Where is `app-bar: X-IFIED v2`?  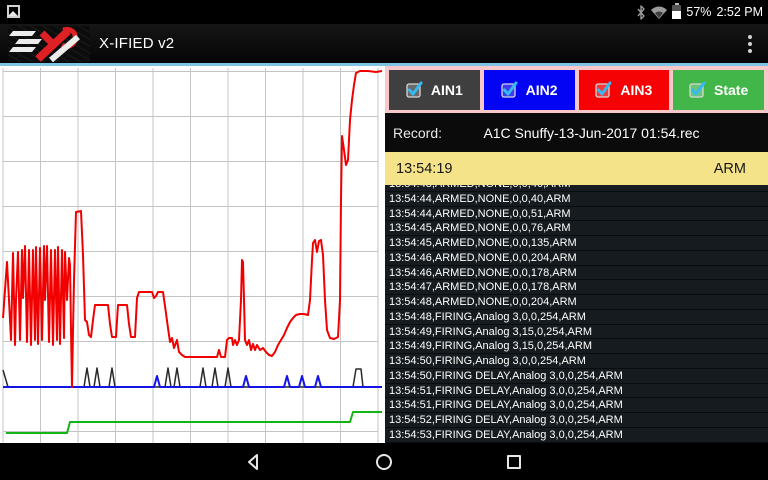 app-bar: X-IFIED v2 is located at coordinates (384, 43).